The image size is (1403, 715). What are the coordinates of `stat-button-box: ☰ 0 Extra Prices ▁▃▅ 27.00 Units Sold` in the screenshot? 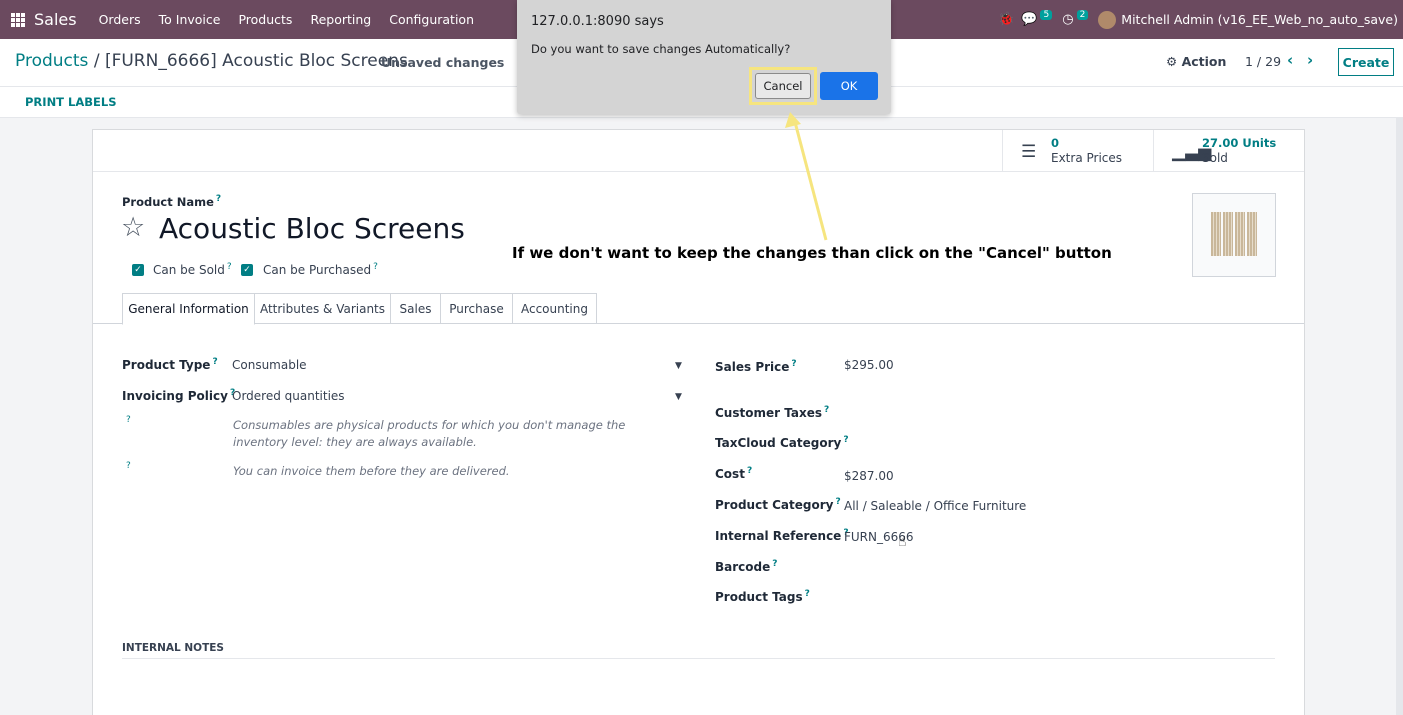 It's located at (698, 151).